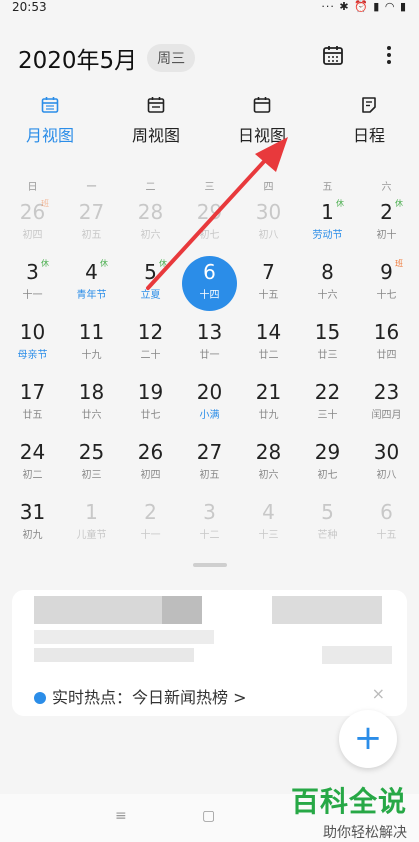 The height and width of the screenshot is (842, 419). I want to click on day-cell: 2 十一, so click(150, 524).